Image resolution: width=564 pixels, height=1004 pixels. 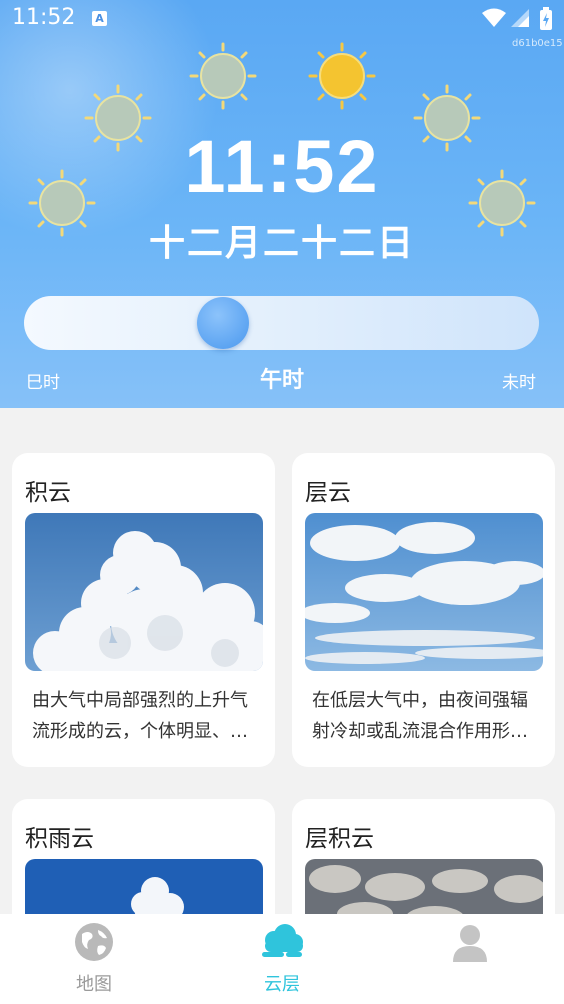 What do you see at coordinates (424, 592) in the screenshot?
I see `stratus-cloud-photo` at bounding box center [424, 592].